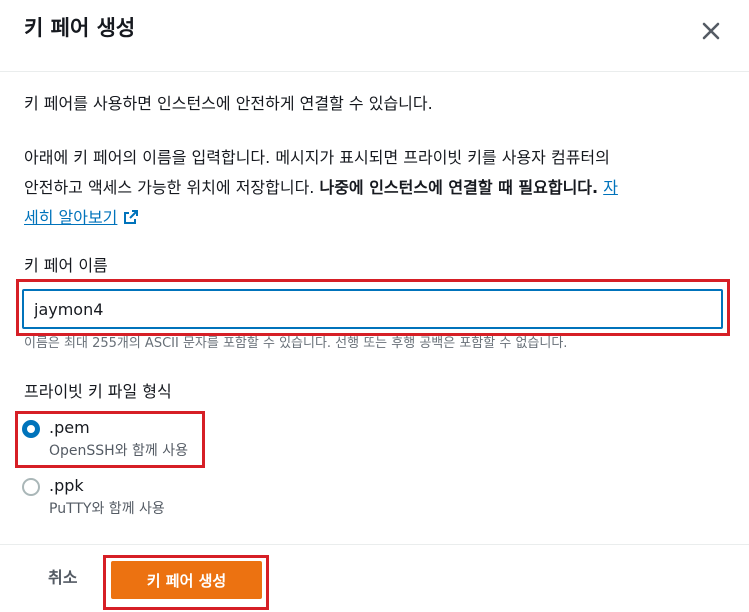 The width and height of the screenshot is (749, 612). I want to click on dialog-header: 키 페어 생성, so click(374, 36).